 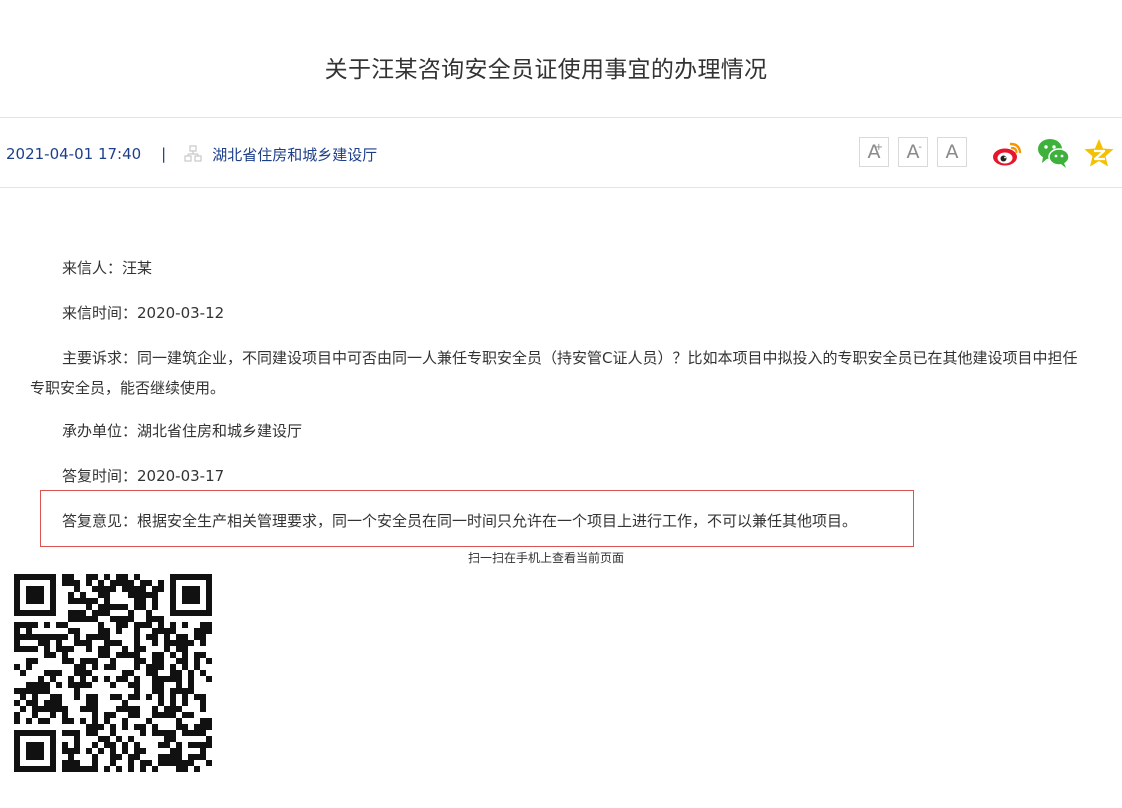 I want to click on font-increase-button: A +, so click(x=874, y=152).